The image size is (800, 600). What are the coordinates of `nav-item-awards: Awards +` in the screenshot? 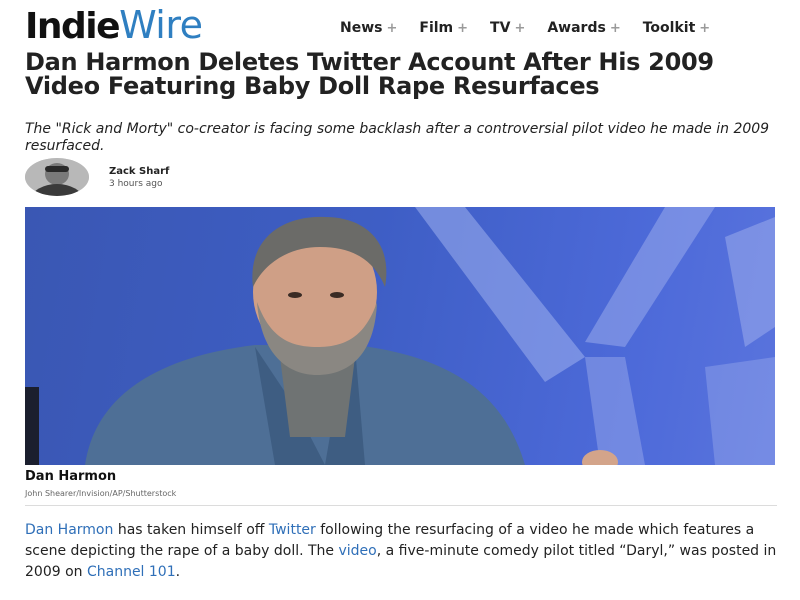 It's located at (583, 28).